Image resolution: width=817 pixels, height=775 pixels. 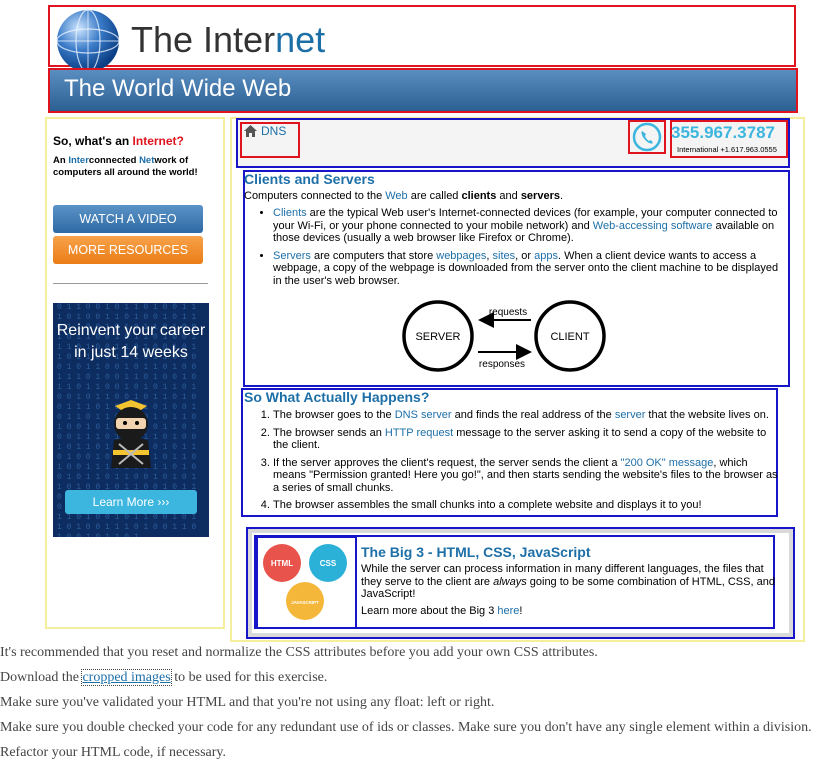 I want to click on learn-more-button: Learn More ›››, so click(x=131, y=502).